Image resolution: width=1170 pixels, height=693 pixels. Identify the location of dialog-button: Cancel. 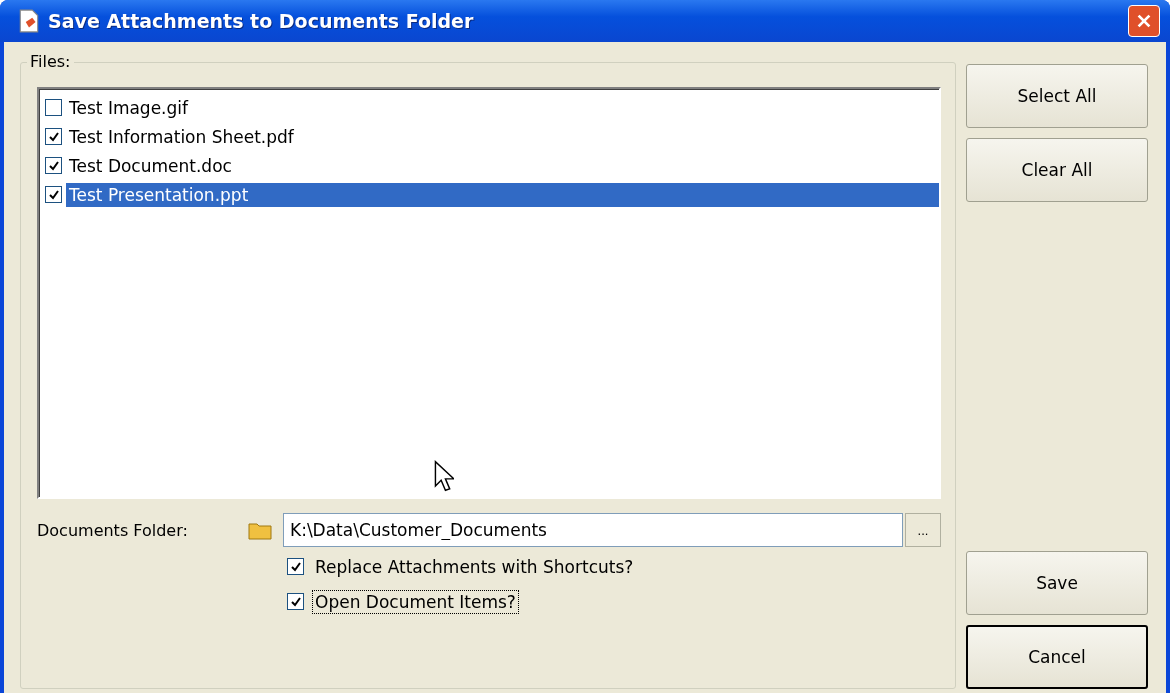
(1057, 657).